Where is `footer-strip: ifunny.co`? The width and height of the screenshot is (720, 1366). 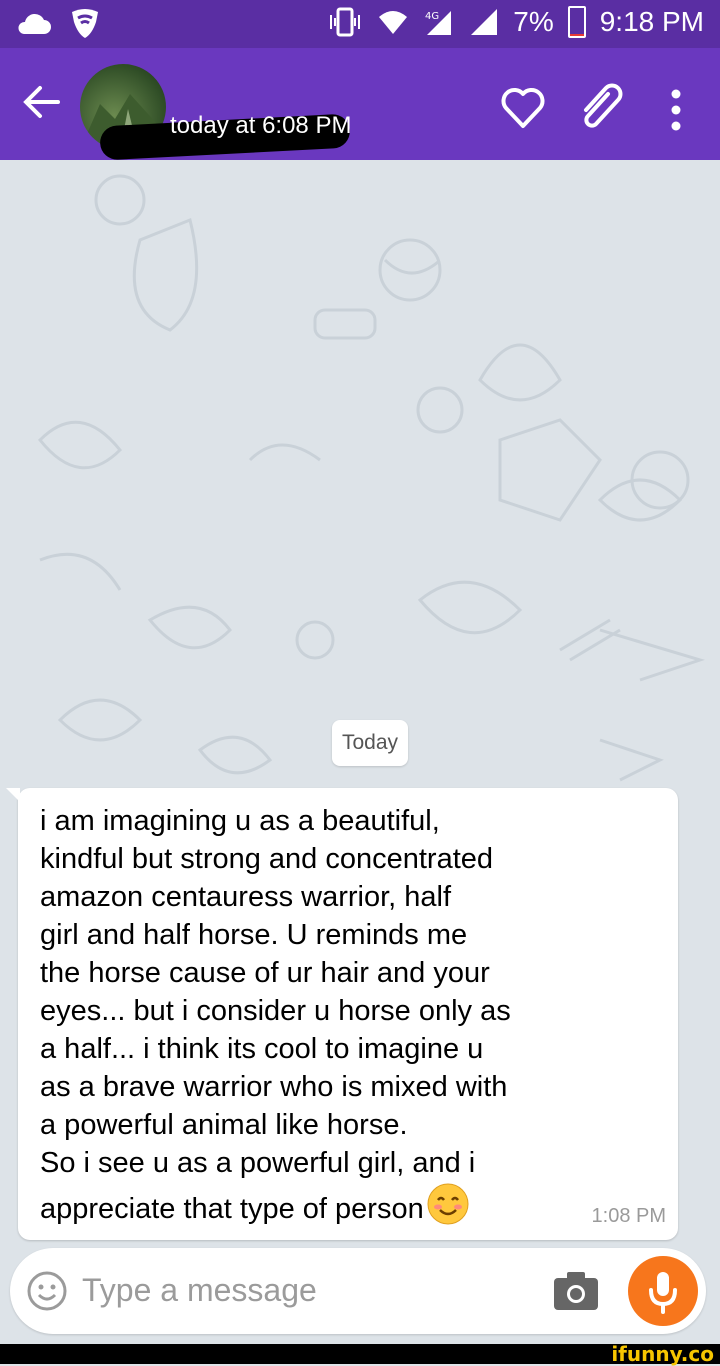
footer-strip: ifunny.co is located at coordinates (360, 1354).